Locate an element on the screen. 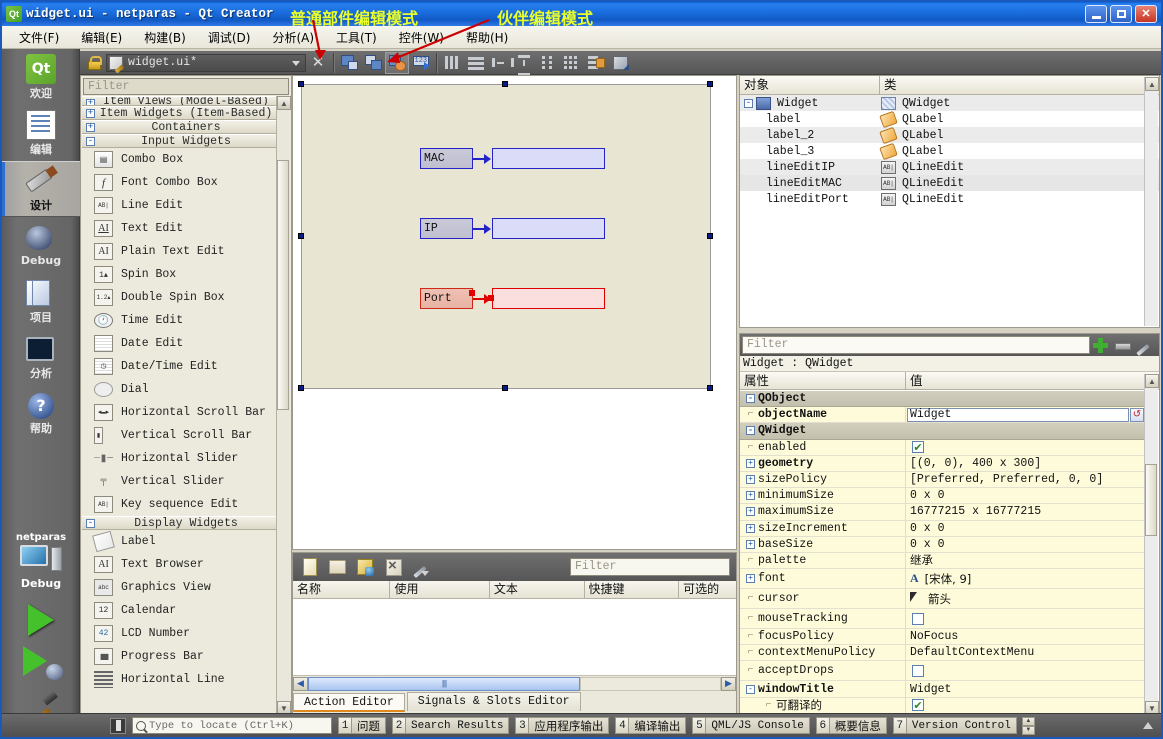  widget-item-double-spin-box: 1.2▴ Double Spin Box is located at coordinates (186, 297).